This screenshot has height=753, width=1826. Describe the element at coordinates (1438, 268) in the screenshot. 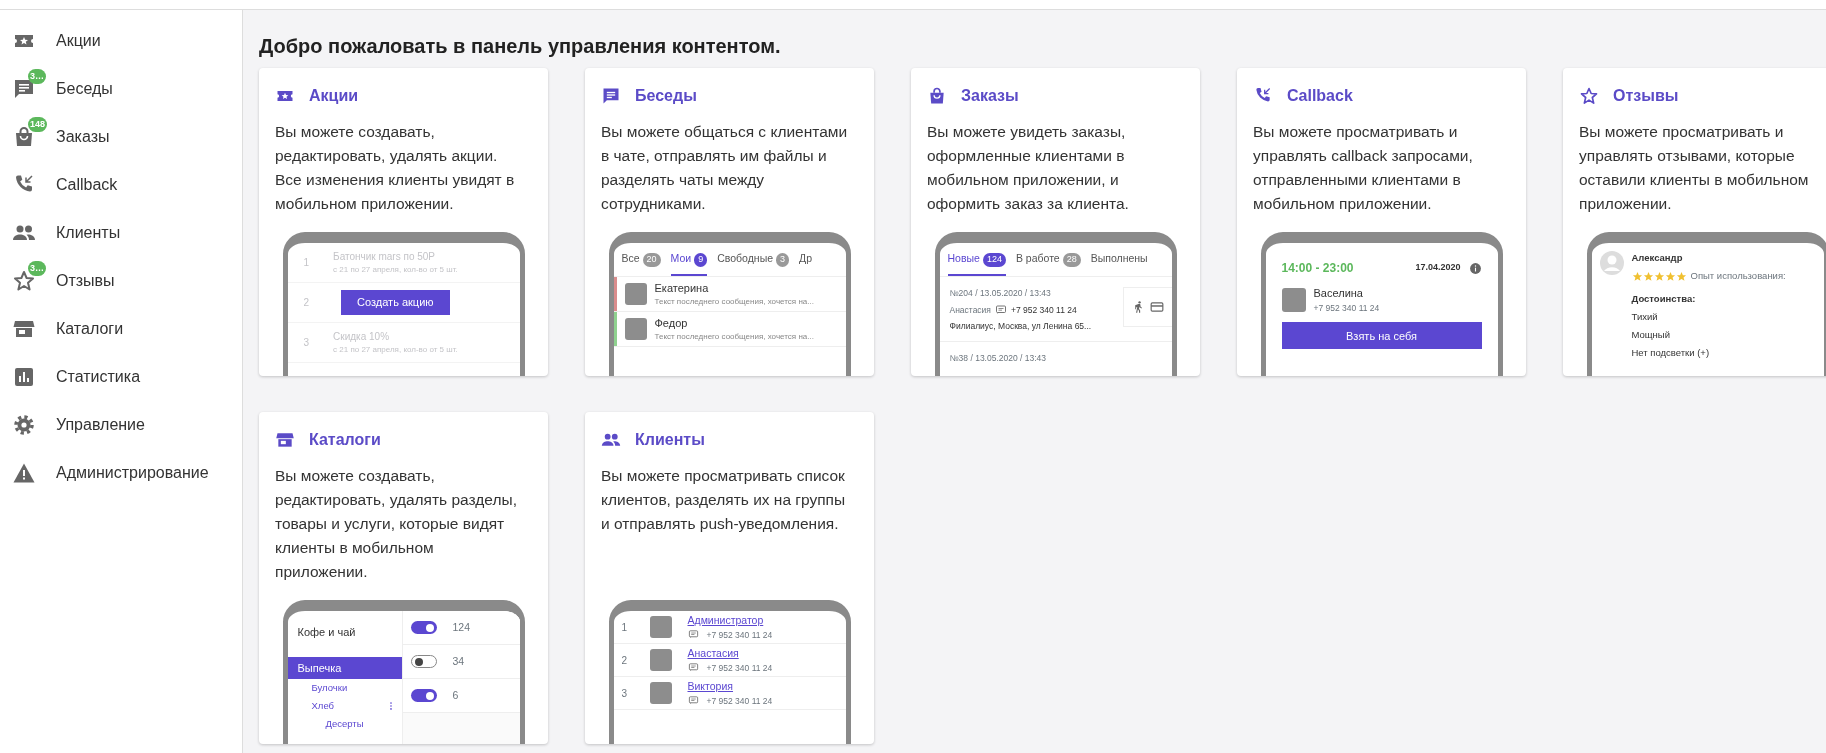

I see `date-label: 17.04.2020` at that location.